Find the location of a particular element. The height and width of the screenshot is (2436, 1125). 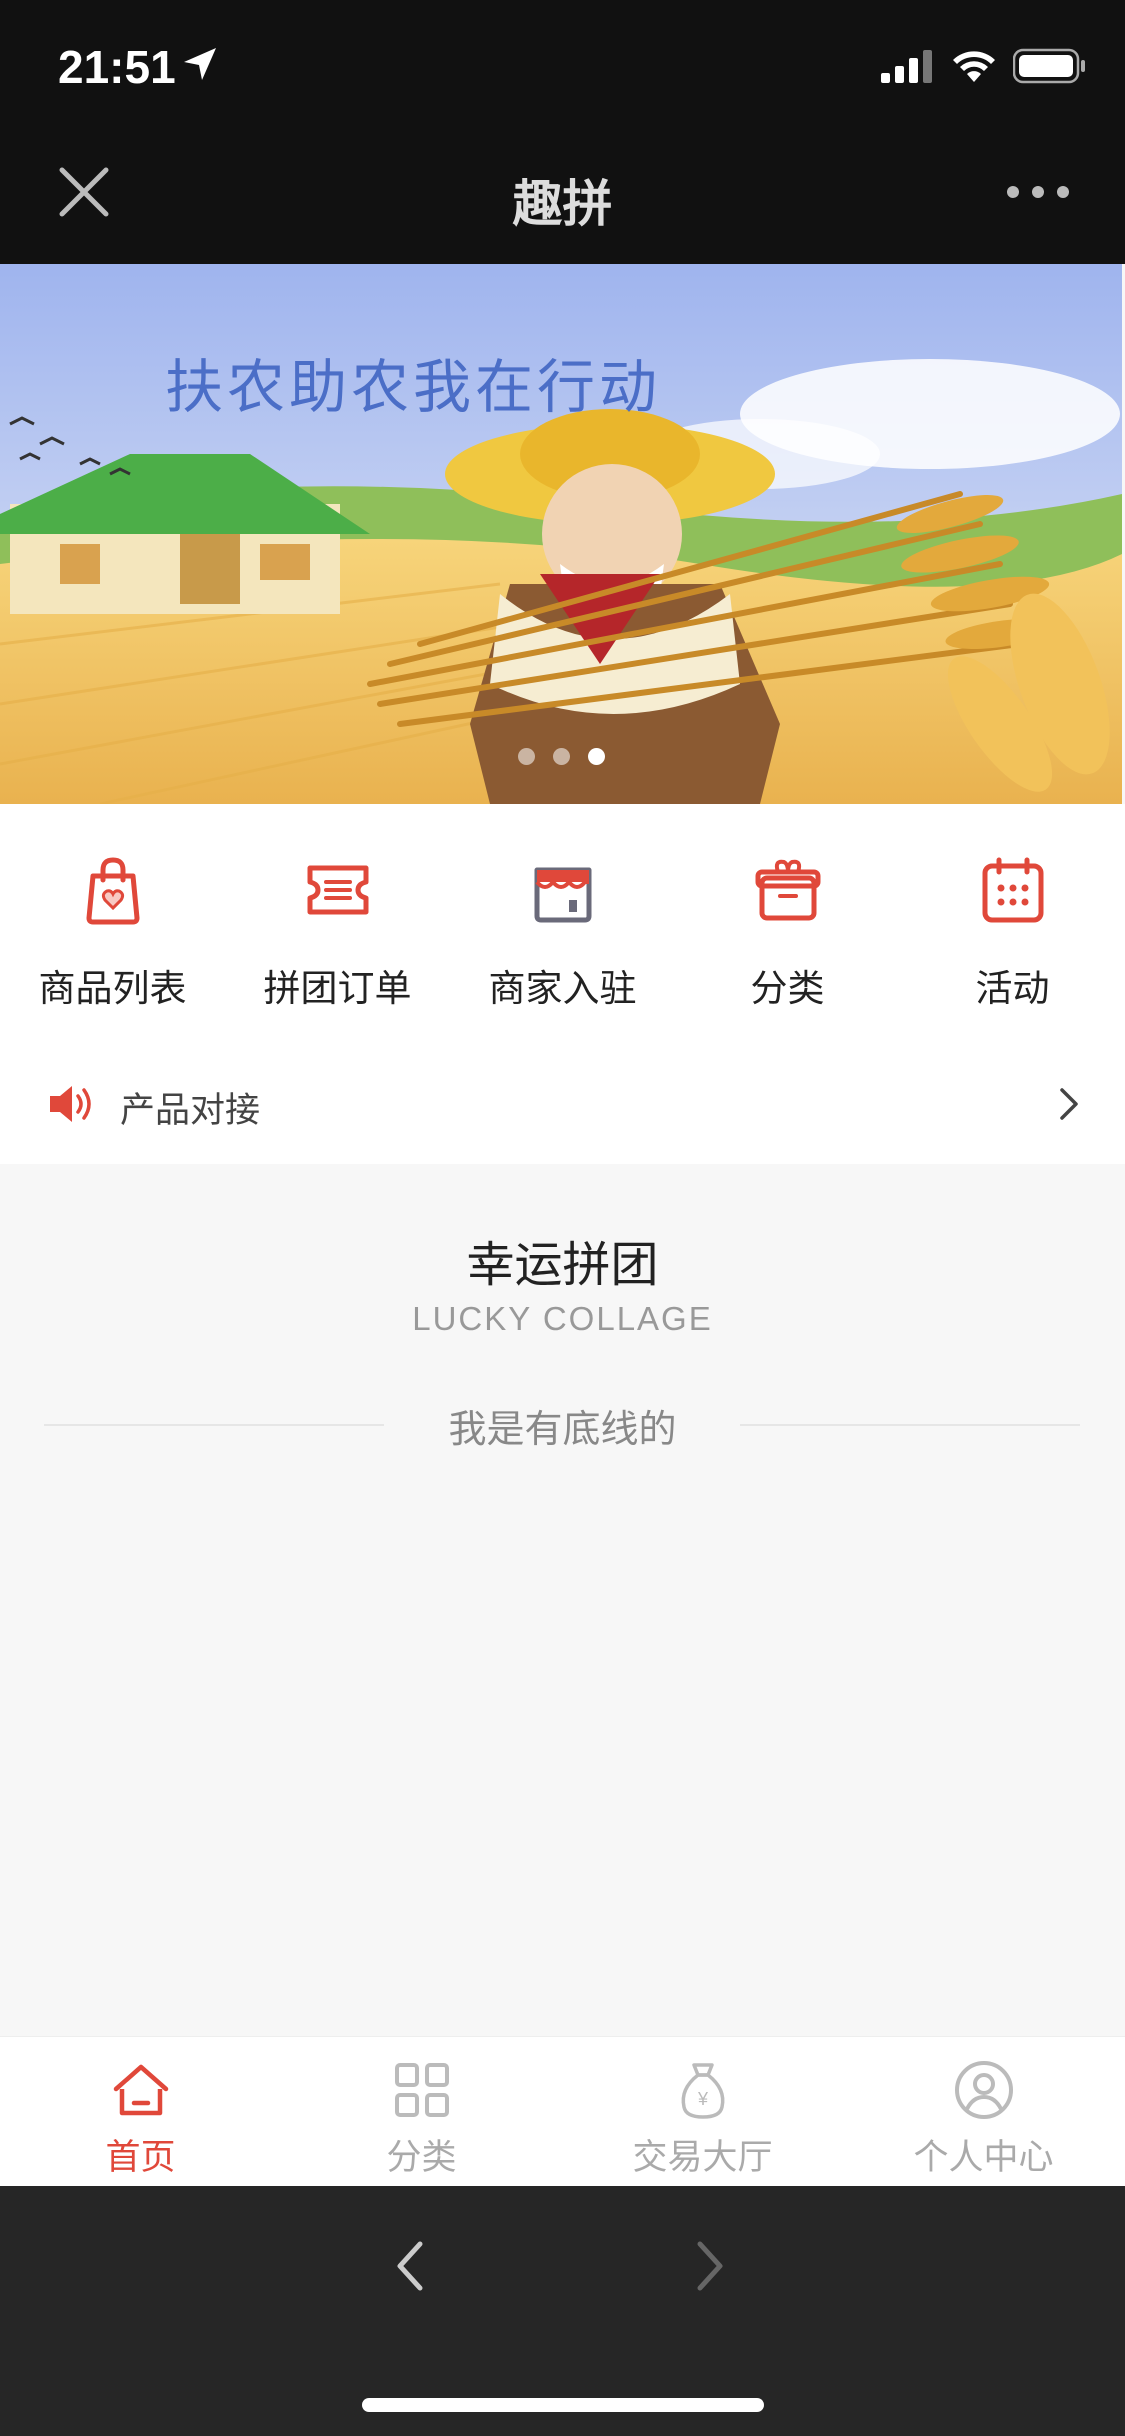

battery-icon is located at coordinates (1049, 66).